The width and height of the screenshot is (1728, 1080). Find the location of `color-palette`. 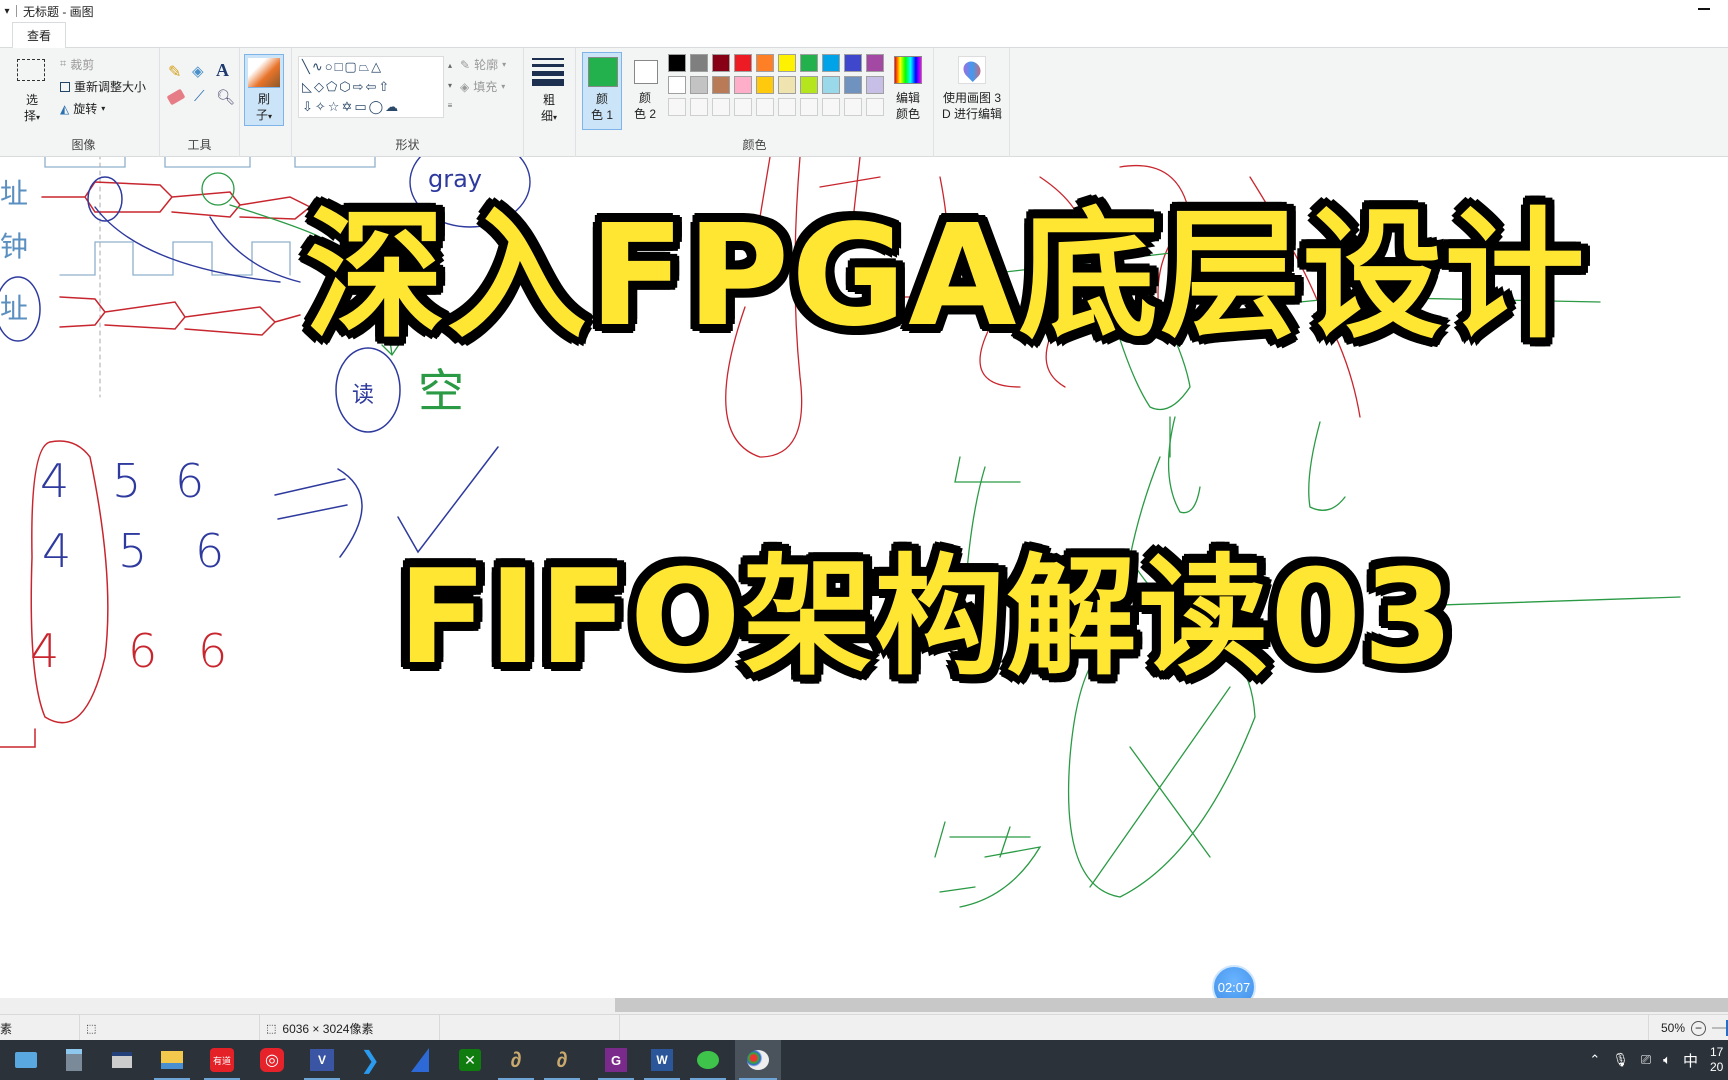

color-palette is located at coordinates (779, 87).